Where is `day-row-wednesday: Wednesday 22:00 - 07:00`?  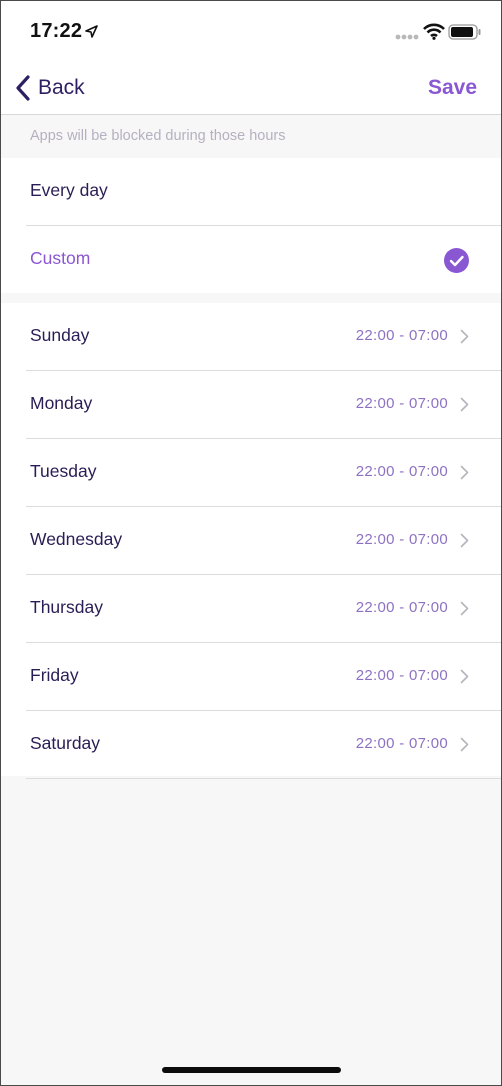 day-row-wednesday: Wednesday 22:00 - 07:00 is located at coordinates (251, 541).